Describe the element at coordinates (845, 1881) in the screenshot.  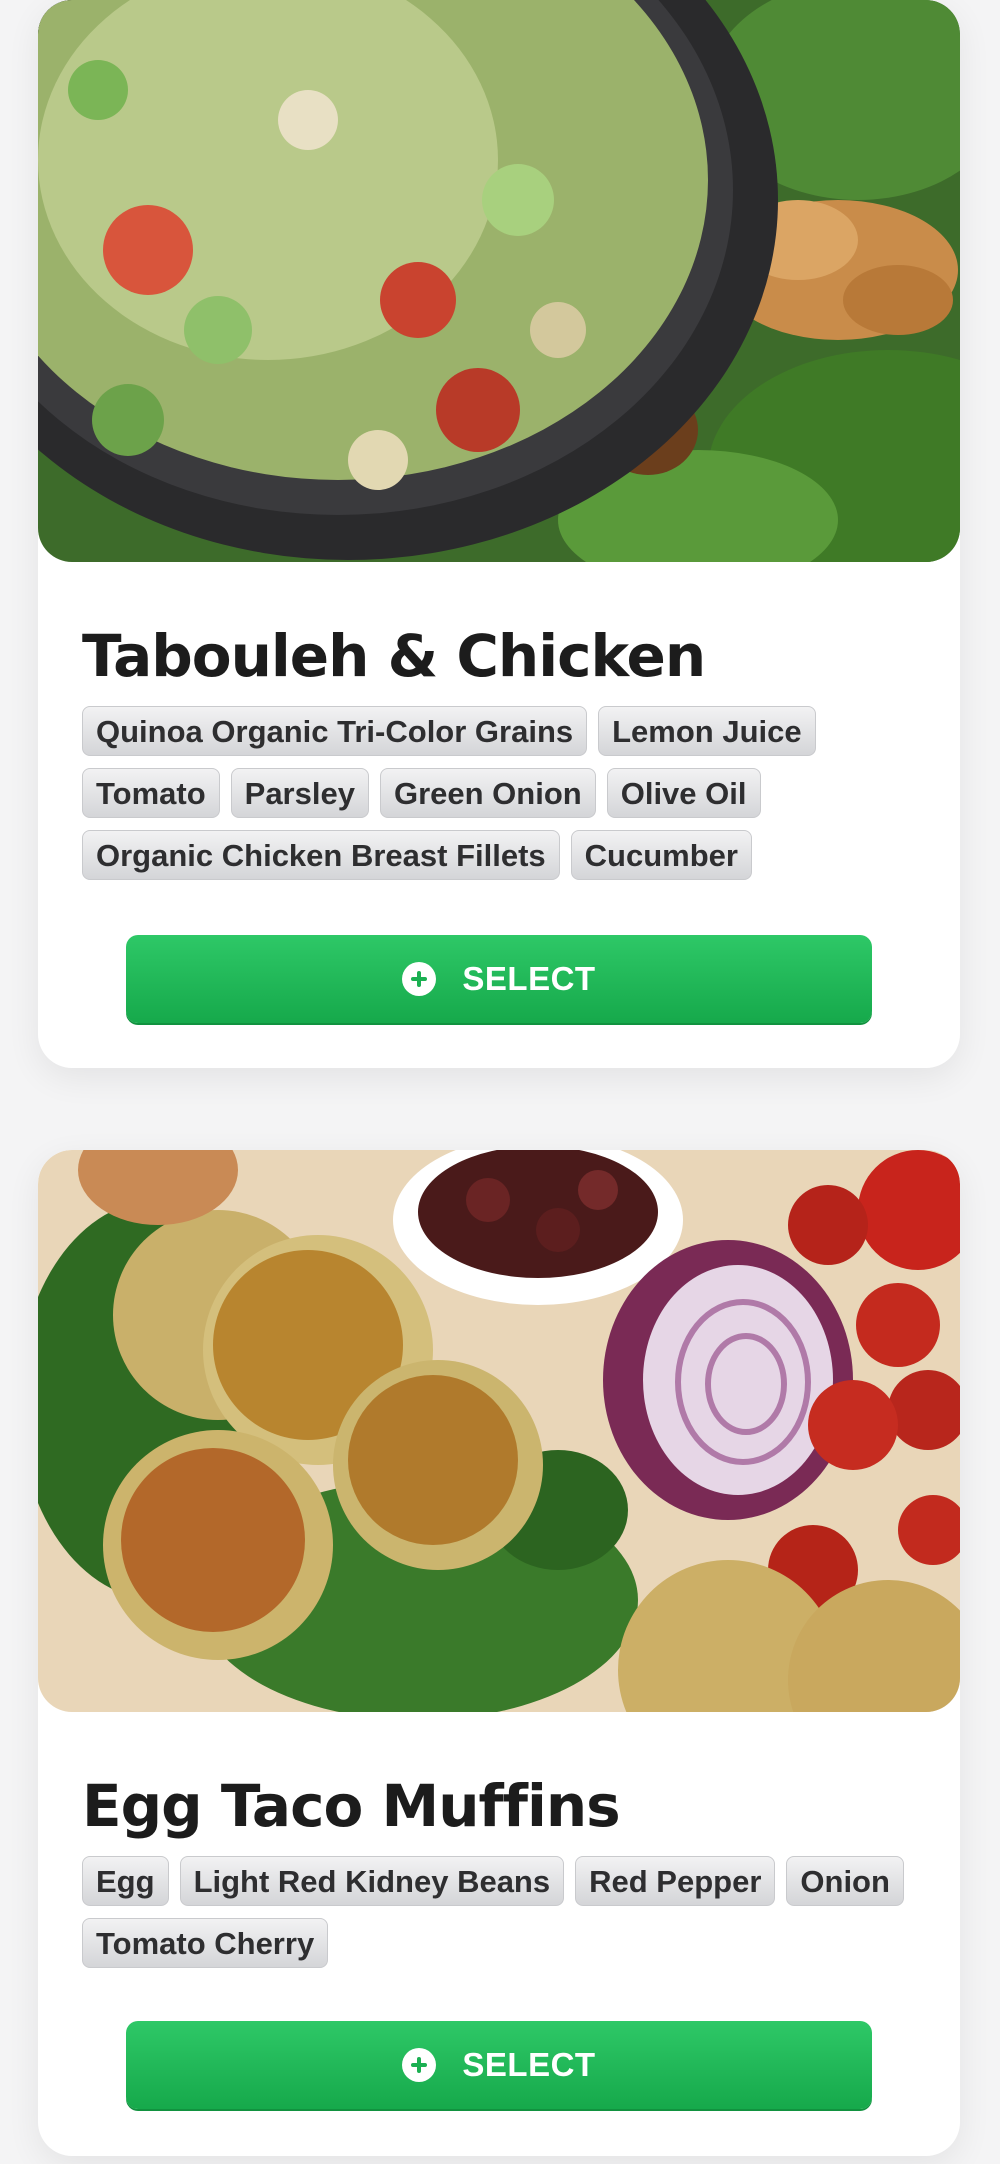
I see `ingredient-tag: Onion` at that location.